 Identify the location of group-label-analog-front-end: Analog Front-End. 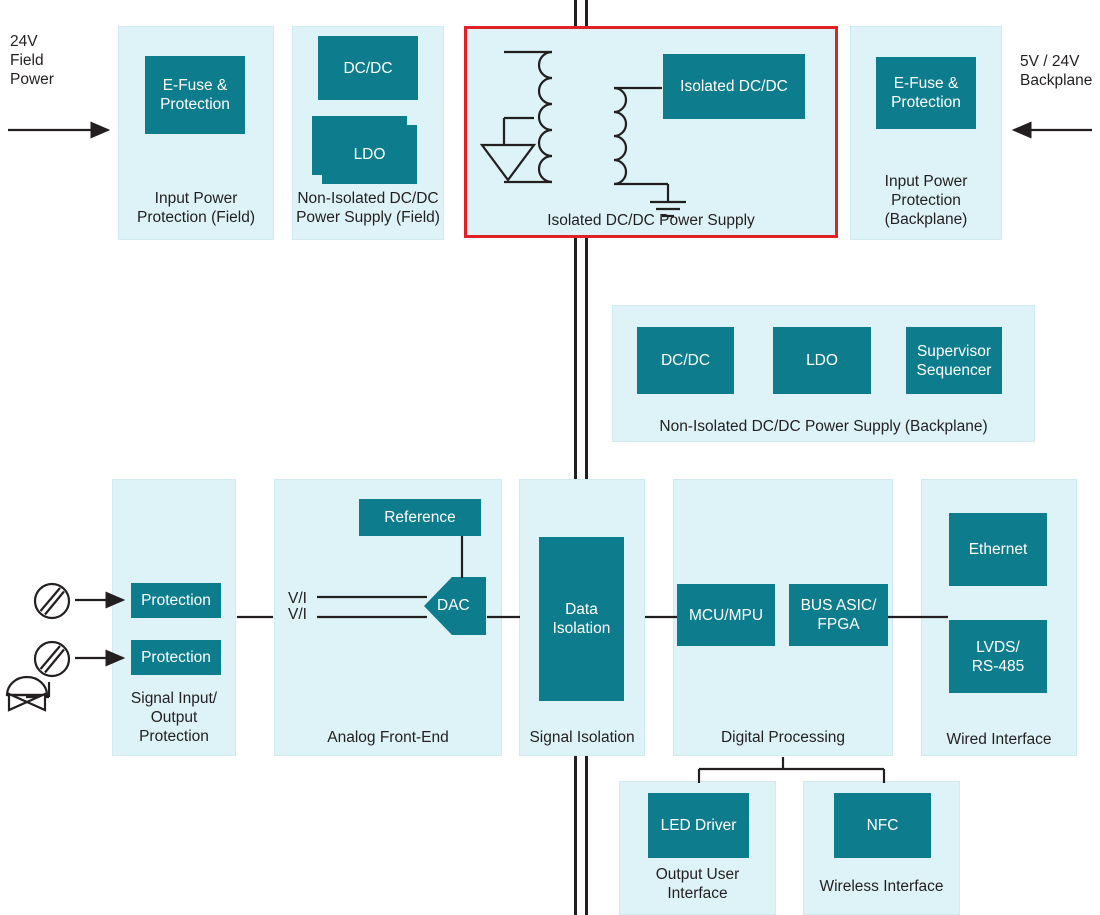
(388, 737).